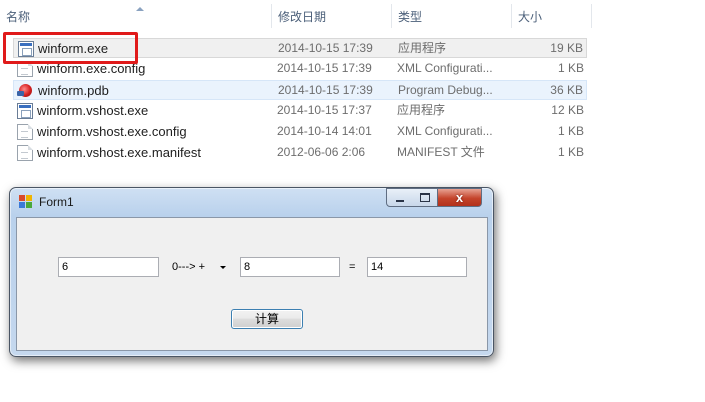 This screenshot has height=402, width=705. Describe the element at coordinates (108, 267) in the screenshot. I see `operand1-textbox: 6` at that location.